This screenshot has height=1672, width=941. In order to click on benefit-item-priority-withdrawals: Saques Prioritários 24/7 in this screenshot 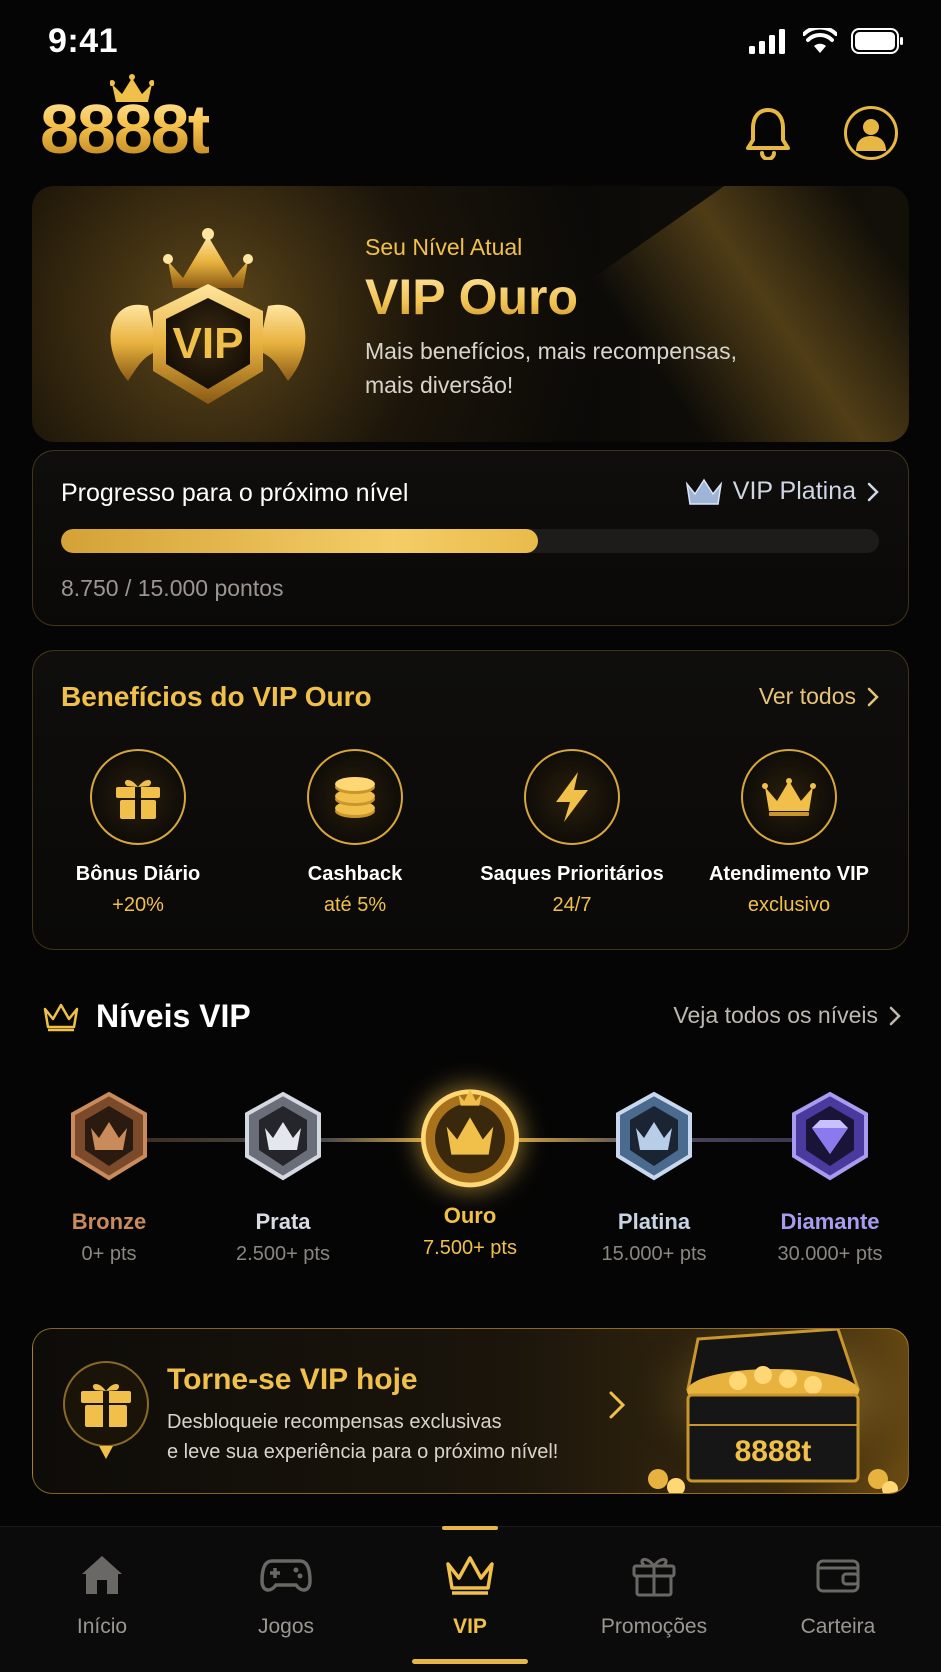, I will do `click(572, 833)`.